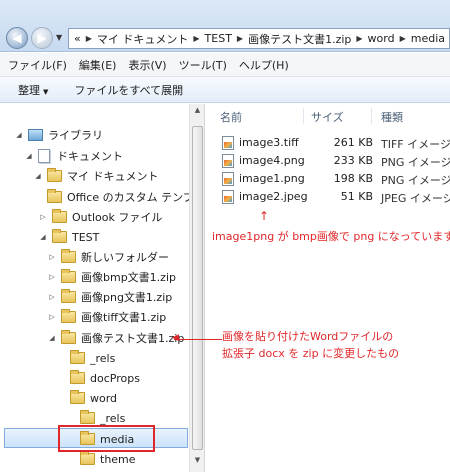 This screenshot has width=450, height=472. What do you see at coordinates (68, 237) in the screenshot?
I see `tree-item-test: ◢ TEST` at bounding box center [68, 237].